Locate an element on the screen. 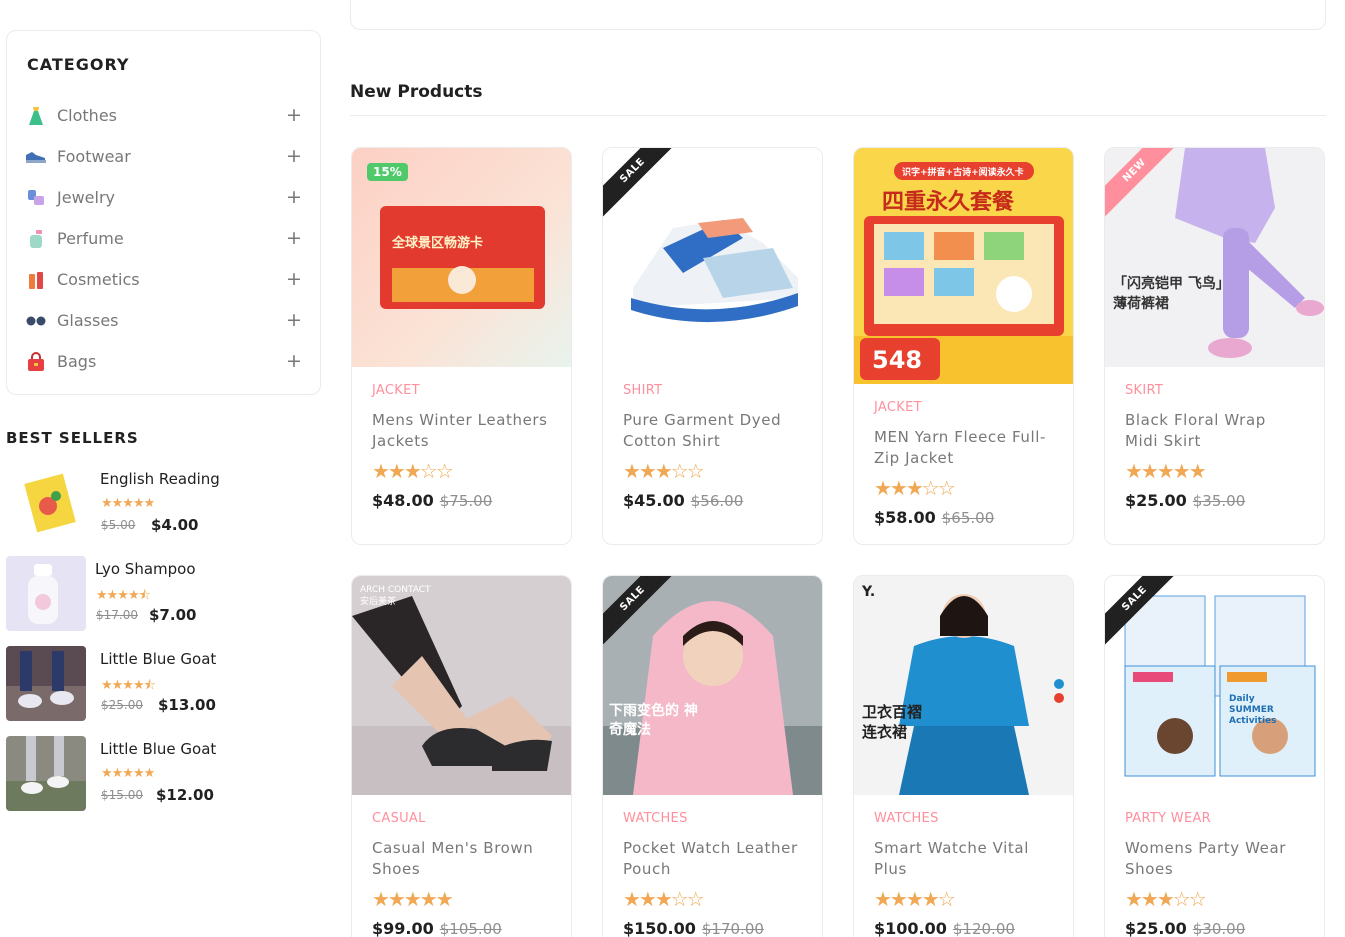 The width and height of the screenshot is (1345, 937). product-category: SKIRT is located at coordinates (1214, 390).